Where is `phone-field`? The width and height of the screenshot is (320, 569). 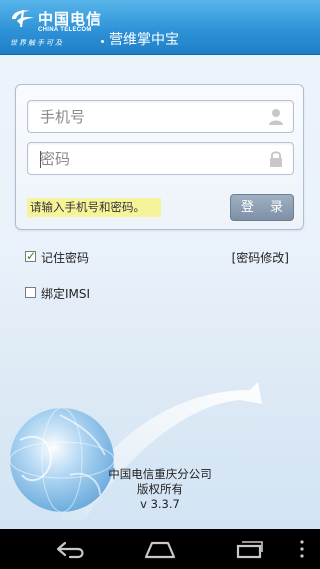
phone-field is located at coordinates (160, 116).